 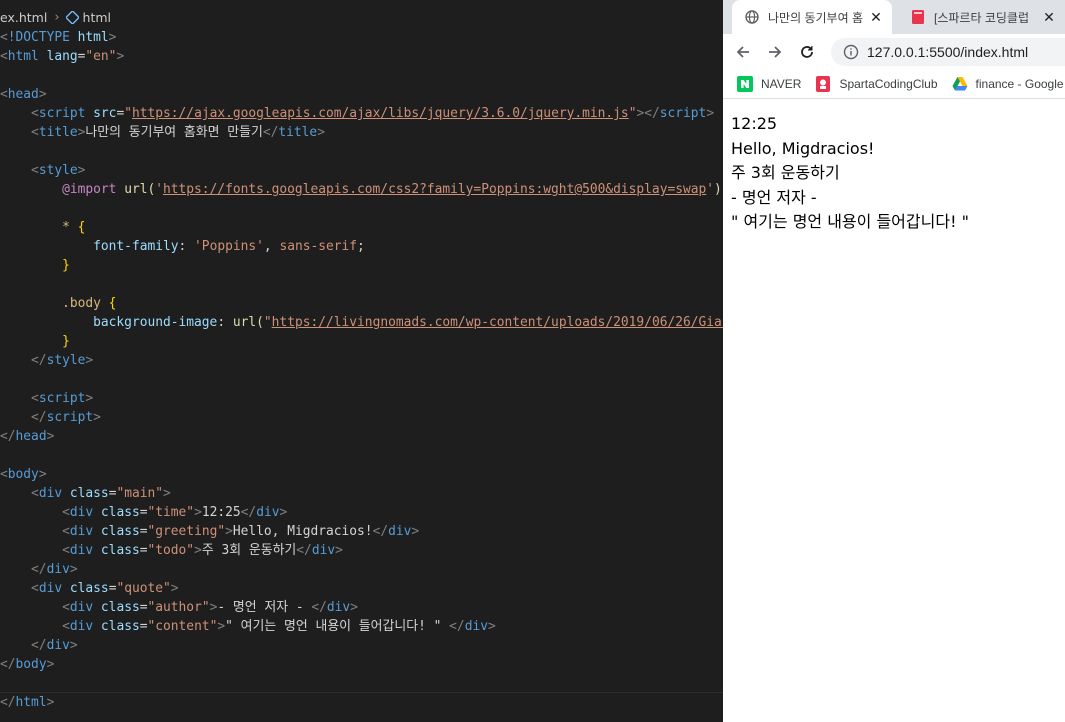 I want to click on time-text: 12:25, so click(x=754, y=123).